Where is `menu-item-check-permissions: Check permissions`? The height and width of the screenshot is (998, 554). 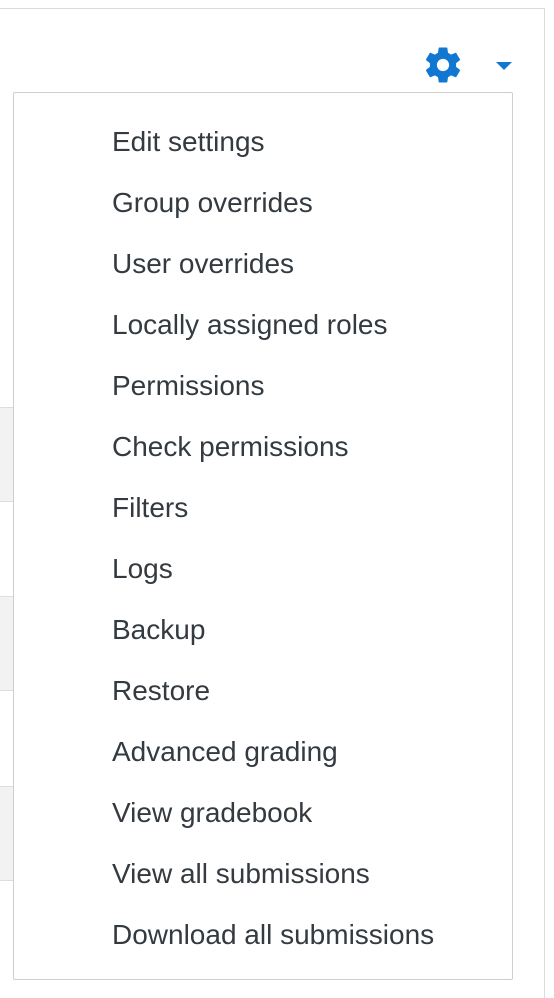 menu-item-check-permissions: Check permissions is located at coordinates (263, 446).